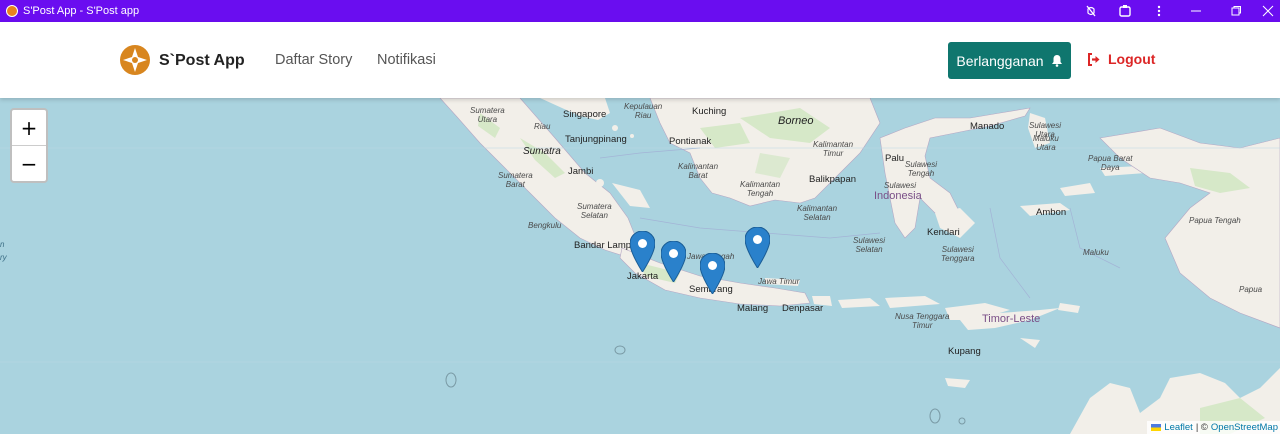  Describe the element at coordinates (1132, 59) in the screenshot. I see `logout-label: Logout` at that location.